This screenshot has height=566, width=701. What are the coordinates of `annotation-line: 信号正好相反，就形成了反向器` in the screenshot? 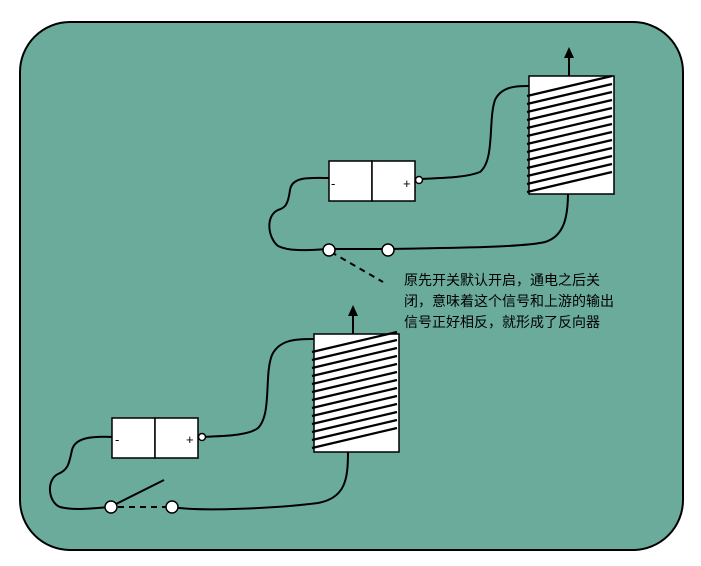 It's located at (502, 323).